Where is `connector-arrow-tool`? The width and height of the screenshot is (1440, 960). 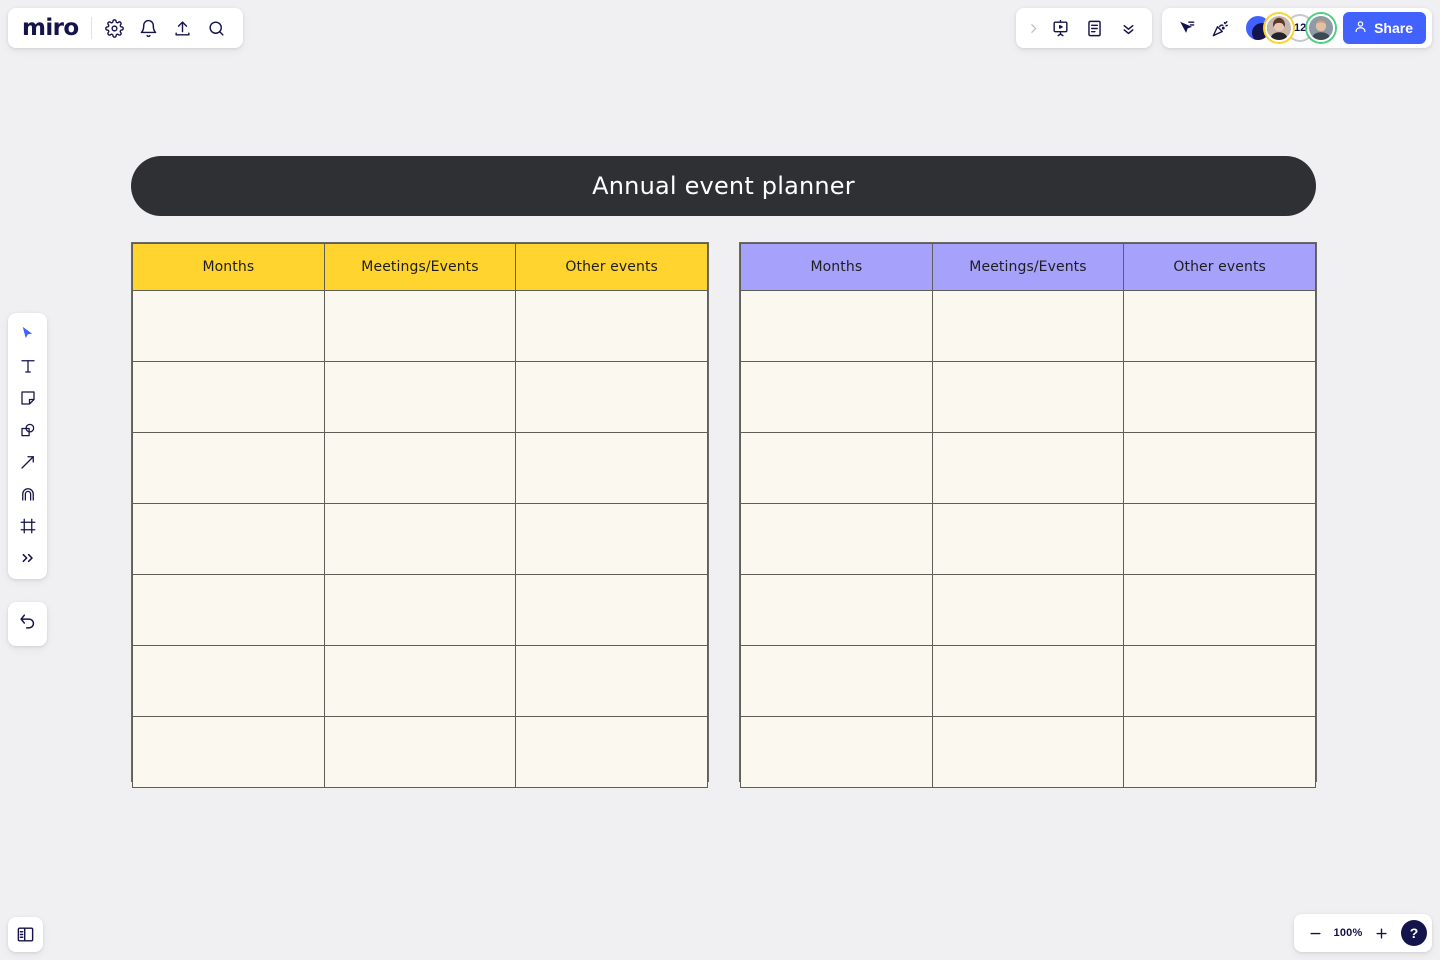 connector-arrow-tool is located at coordinates (28, 462).